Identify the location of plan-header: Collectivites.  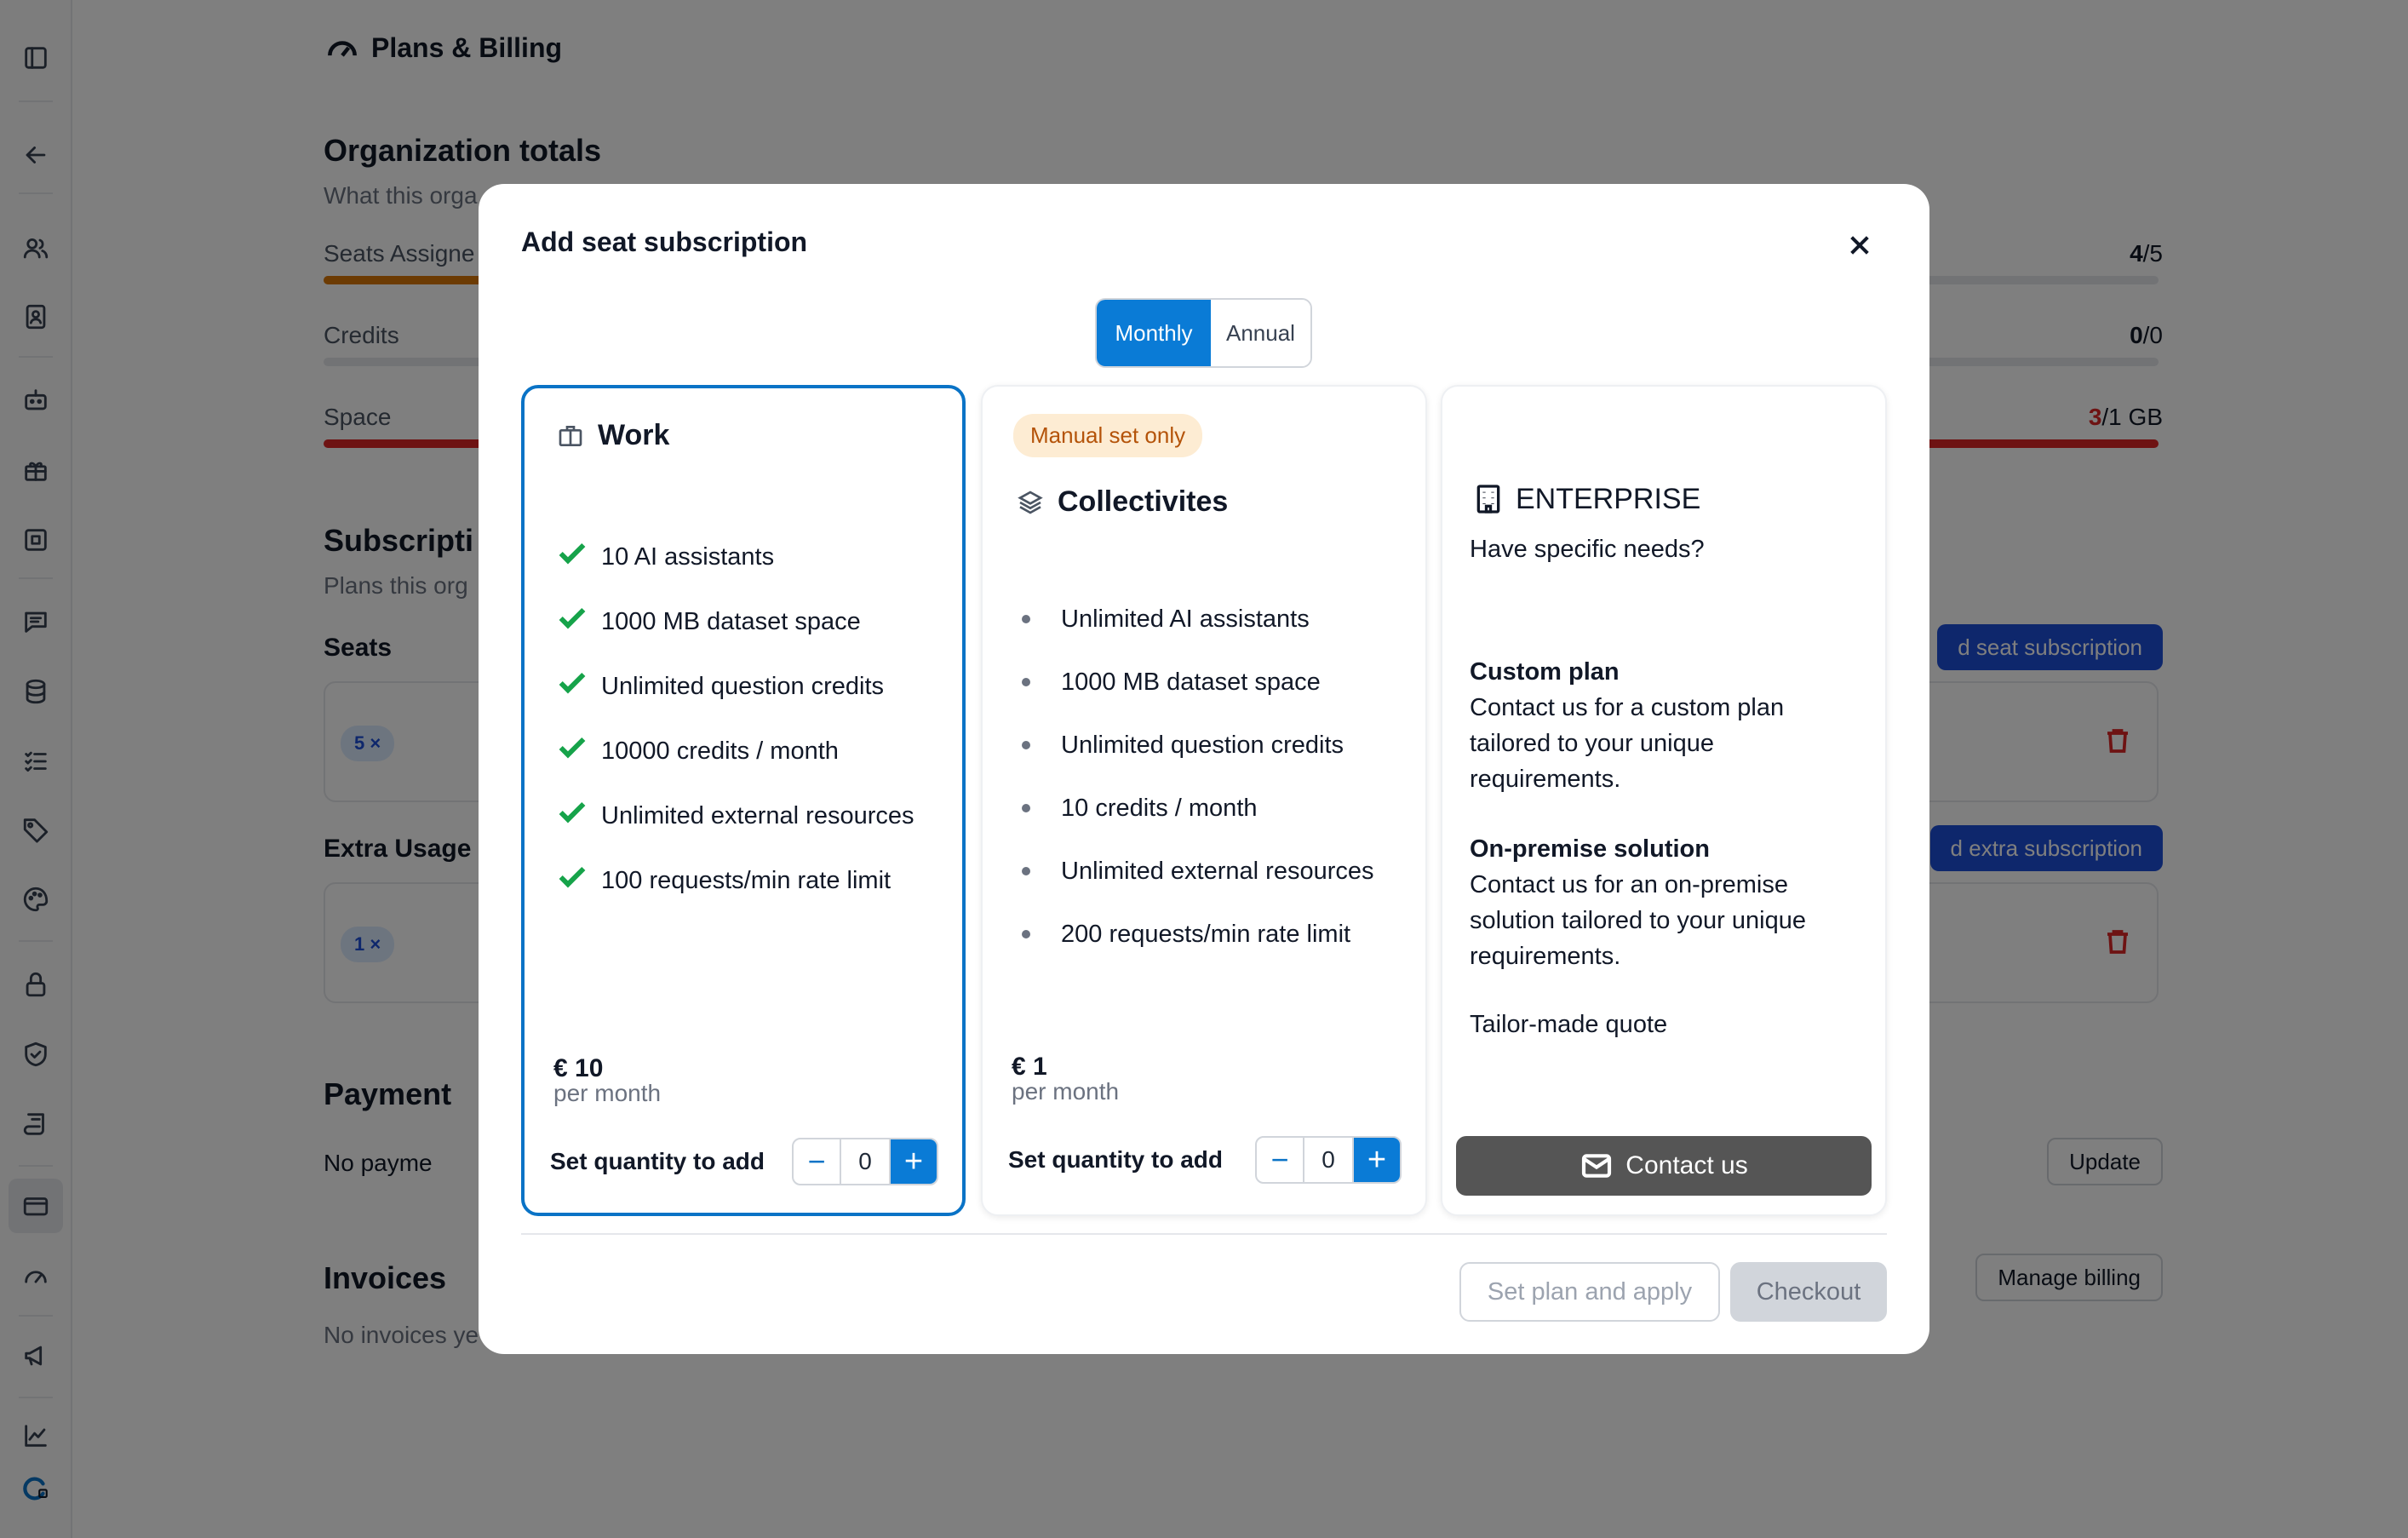
(1122, 502).